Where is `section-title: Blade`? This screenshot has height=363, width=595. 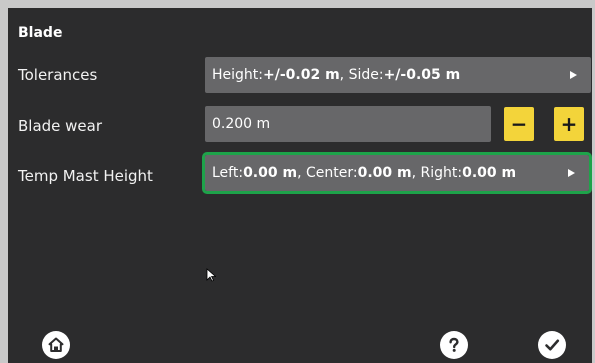
section-title: Blade is located at coordinates (40, 33).